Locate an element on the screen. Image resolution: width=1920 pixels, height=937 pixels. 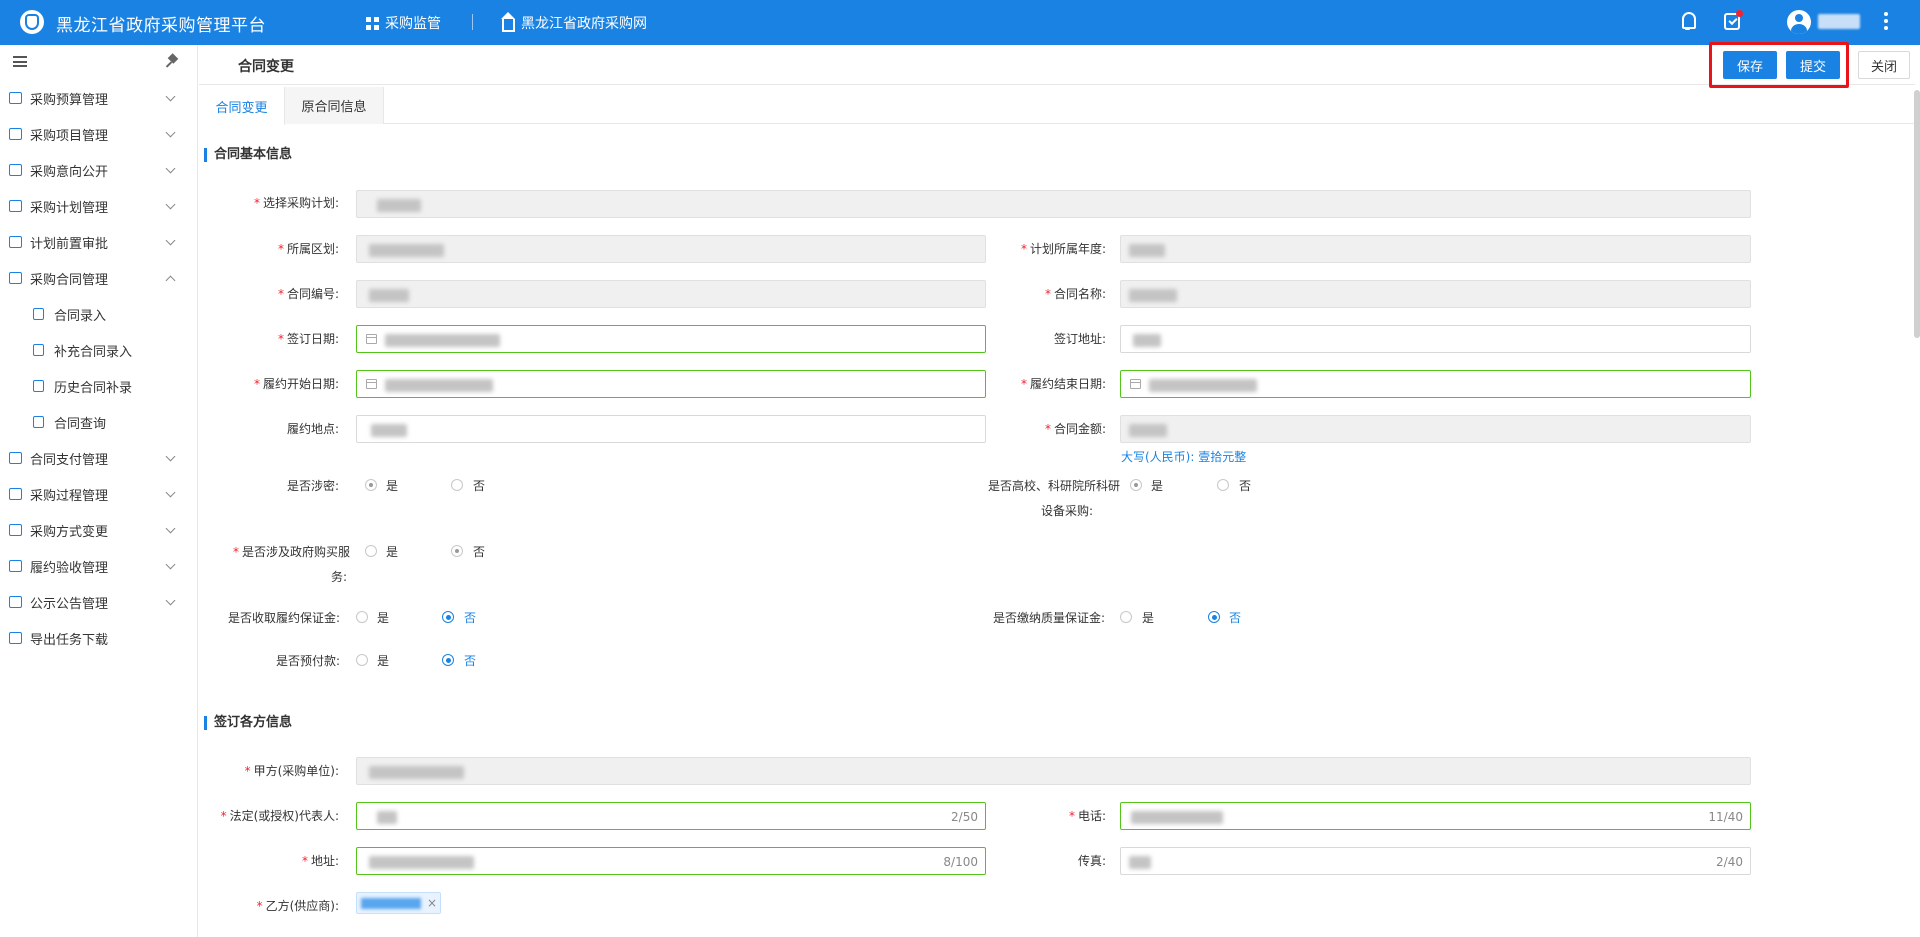
perform-place-input is located at coordinates (671, 429).